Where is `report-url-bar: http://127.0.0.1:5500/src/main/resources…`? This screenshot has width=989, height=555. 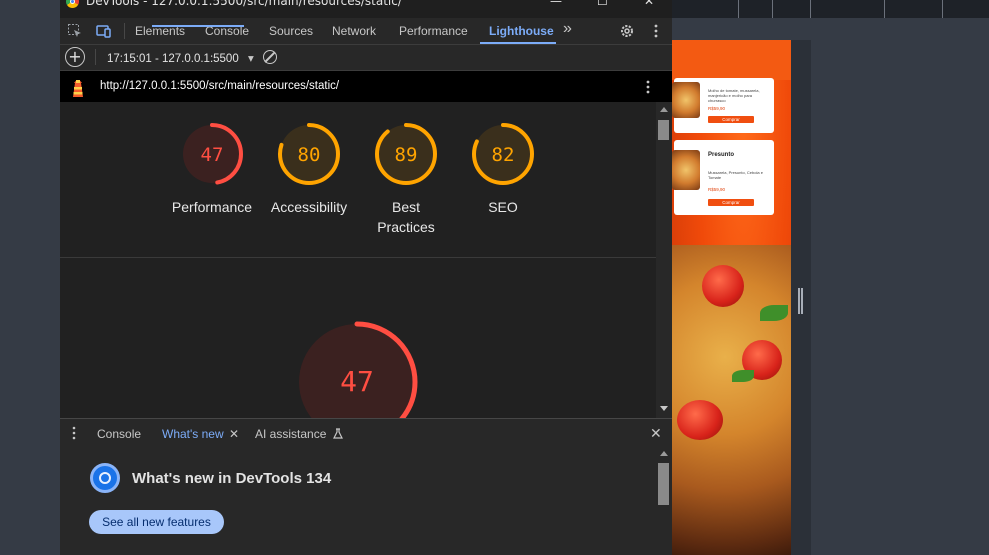
report-url-bar: http://127.0.0.1:5500/src/main/resources… is located at coordinates (366, 86).